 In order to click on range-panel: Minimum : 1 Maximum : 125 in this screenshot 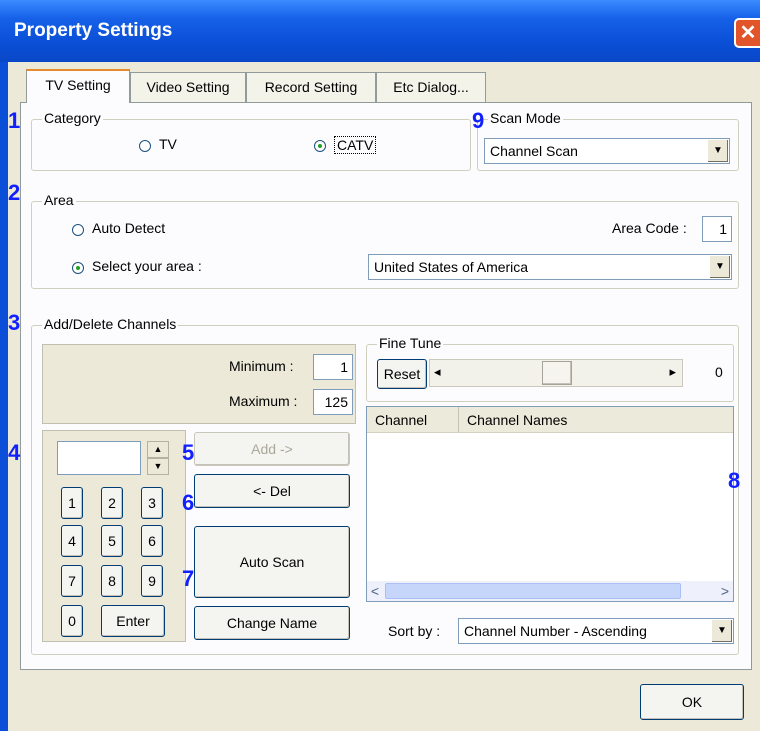, I will do `click(199, 384)`.